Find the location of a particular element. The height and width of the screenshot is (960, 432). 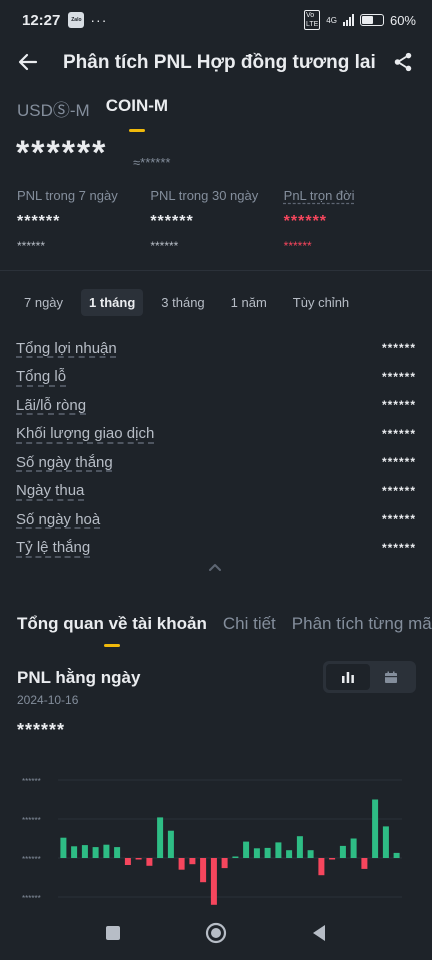

tab-coin-m: COIN-M is located at coordinates (137, 112).